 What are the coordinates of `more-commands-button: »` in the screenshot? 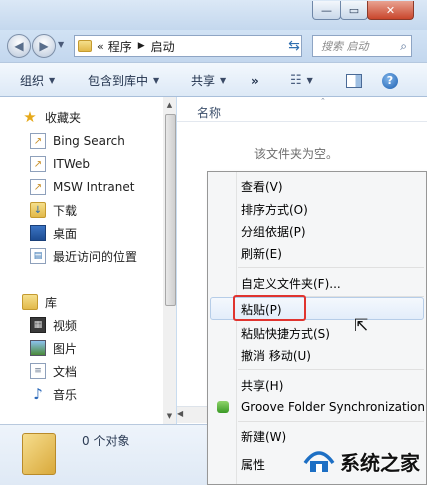 It's located at (255, 80).